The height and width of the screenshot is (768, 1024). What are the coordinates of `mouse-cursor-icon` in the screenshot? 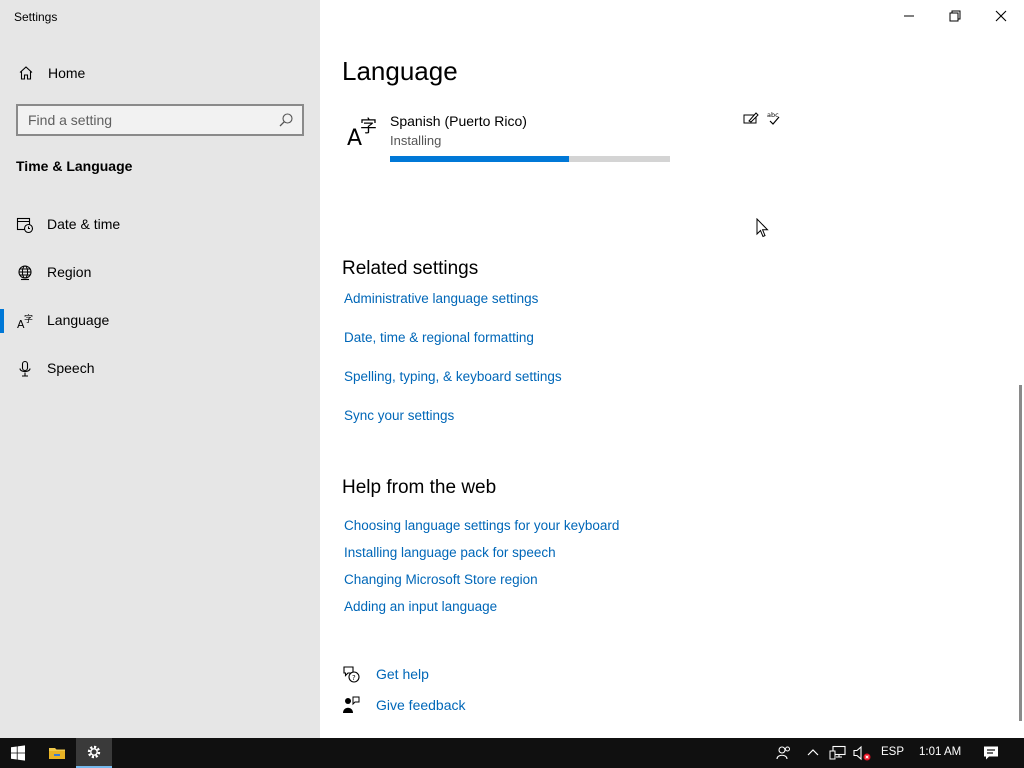 It's located at (762, 228).